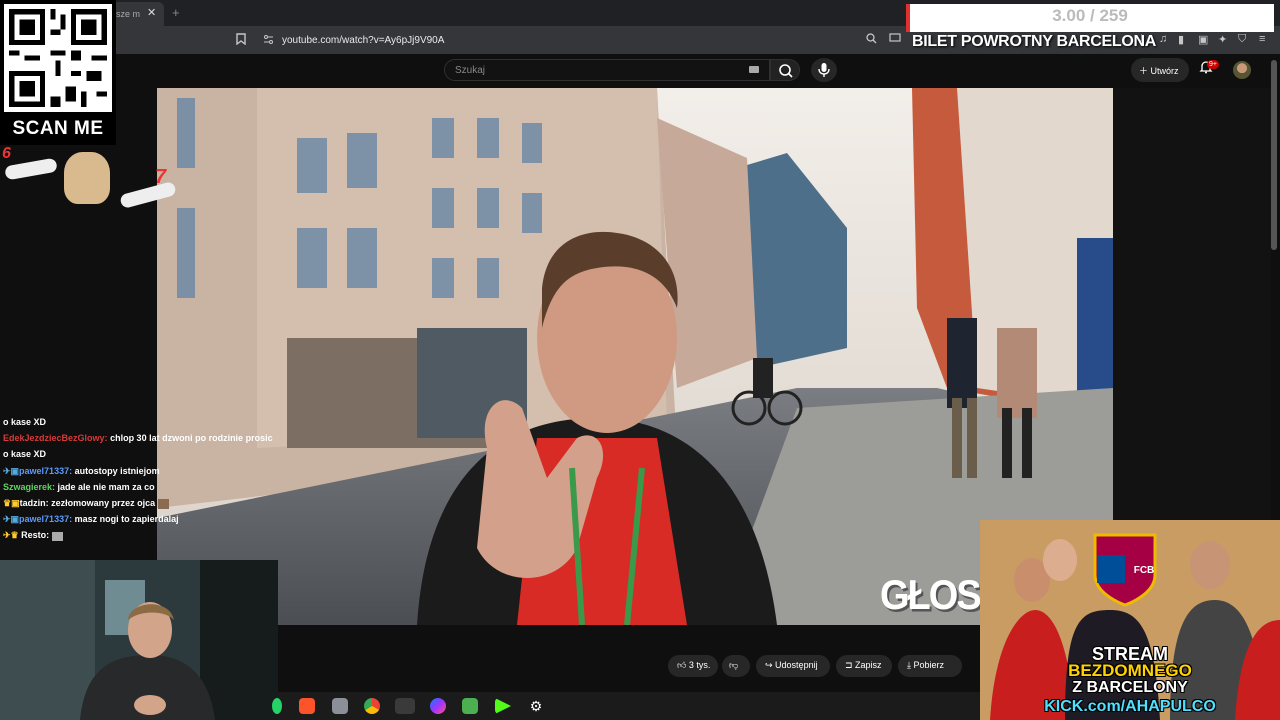 The image size is (1280, 720). I want to click on music-icon: ♫, so click(1163, 39).